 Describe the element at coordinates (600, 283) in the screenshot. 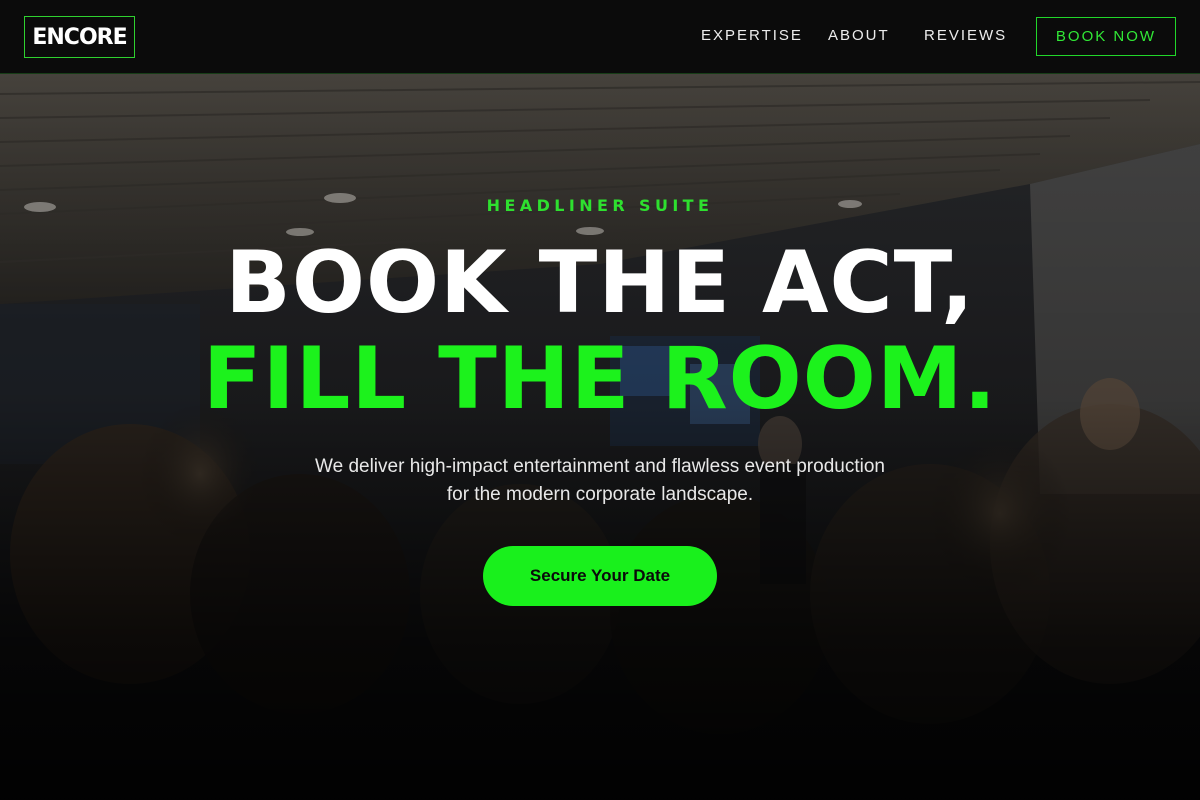

I see `headline-line-1: BOOK THE ACT,` at that location.